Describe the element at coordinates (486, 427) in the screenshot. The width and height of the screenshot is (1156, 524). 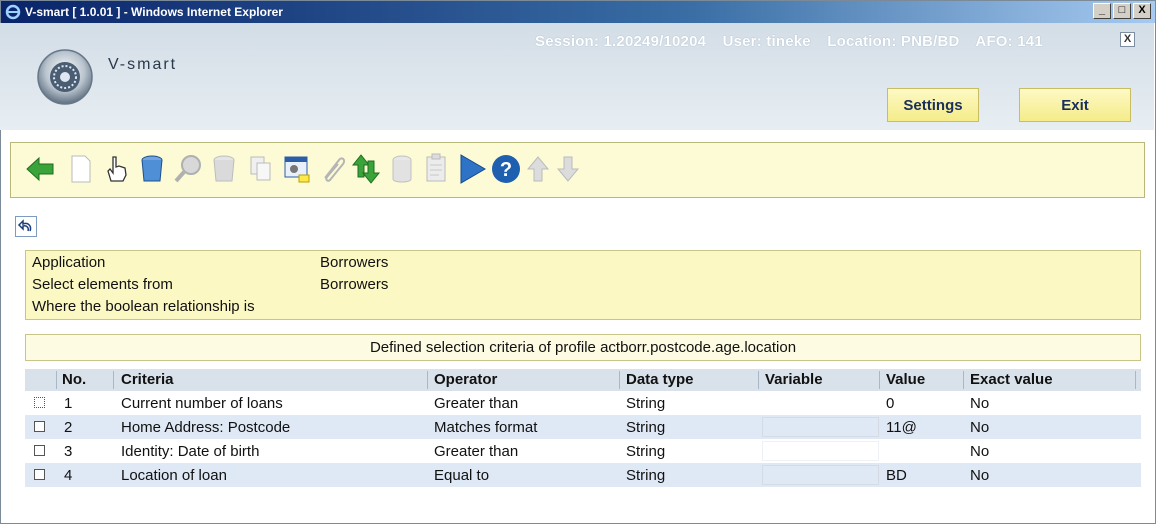
I see `cell-operator: Matches format` at that location.